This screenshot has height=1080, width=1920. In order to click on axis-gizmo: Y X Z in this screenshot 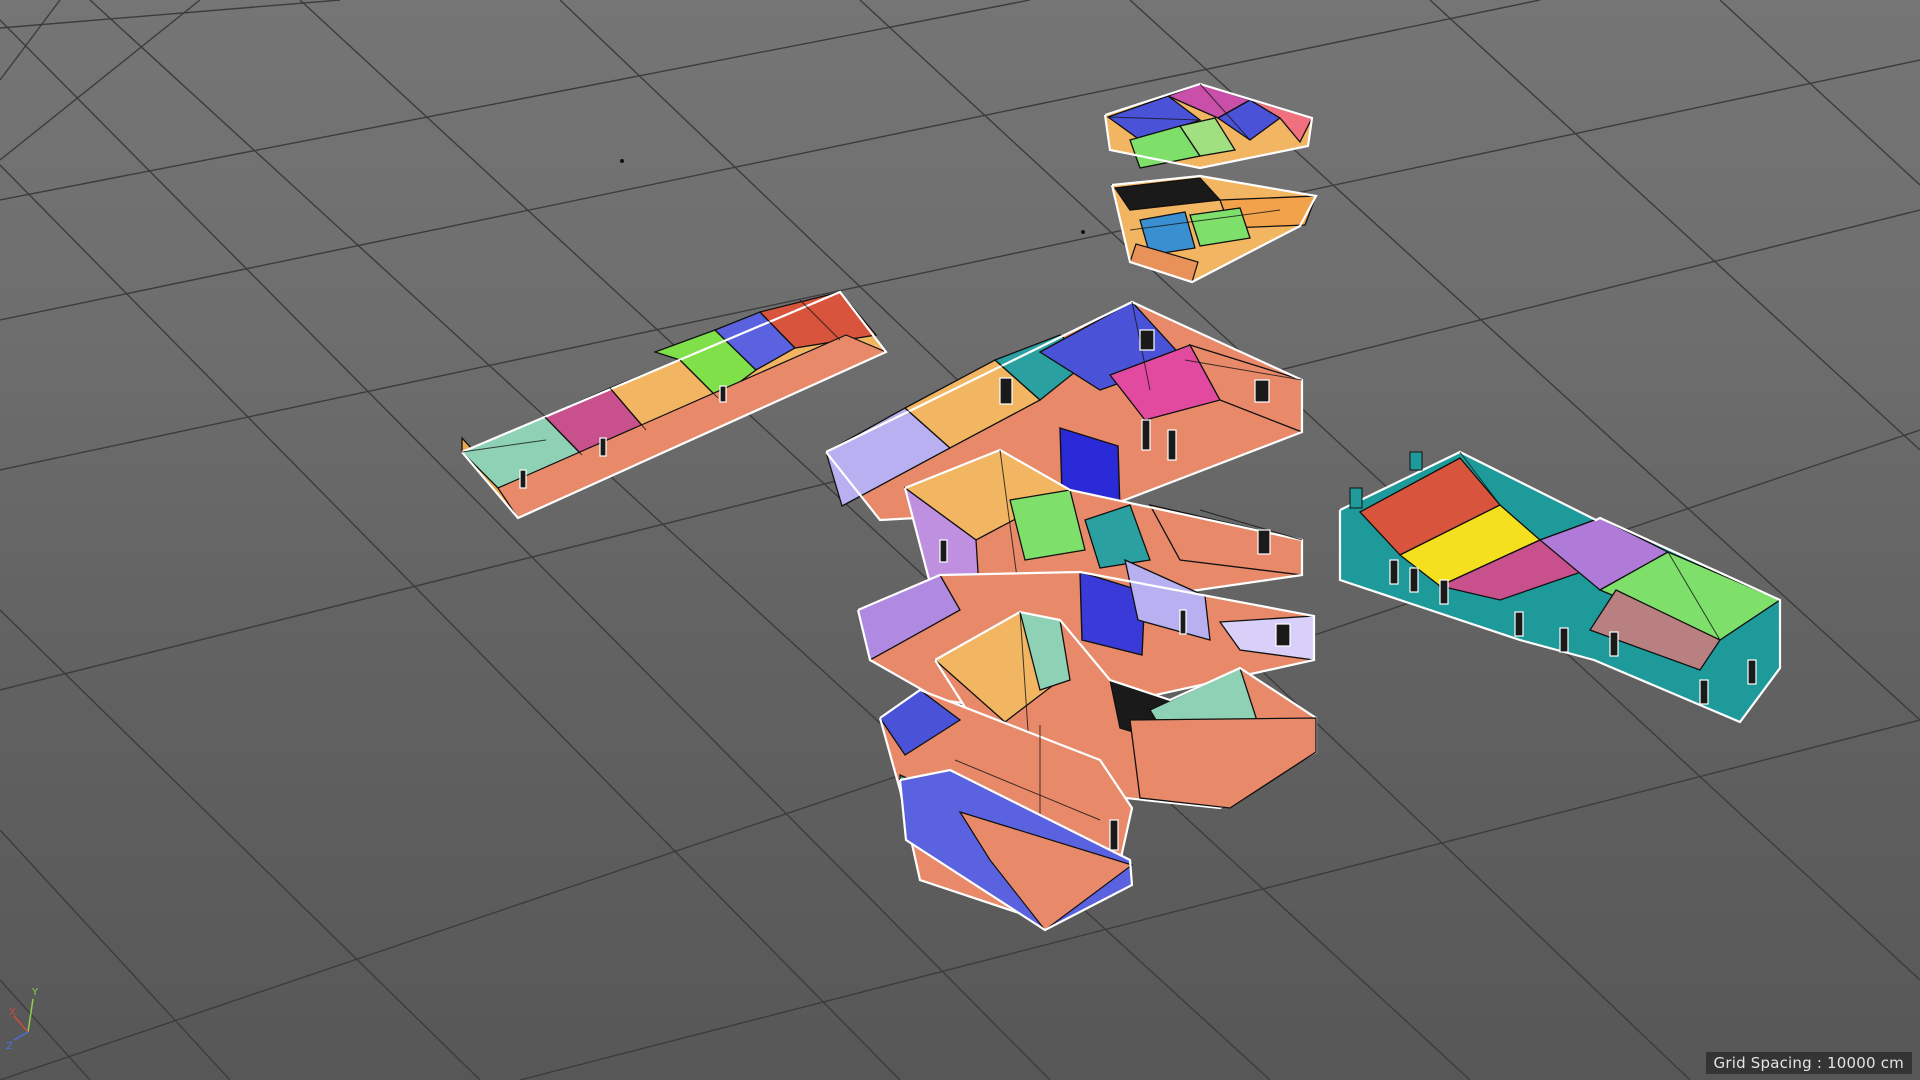, I will do `click(31, 1020)`.